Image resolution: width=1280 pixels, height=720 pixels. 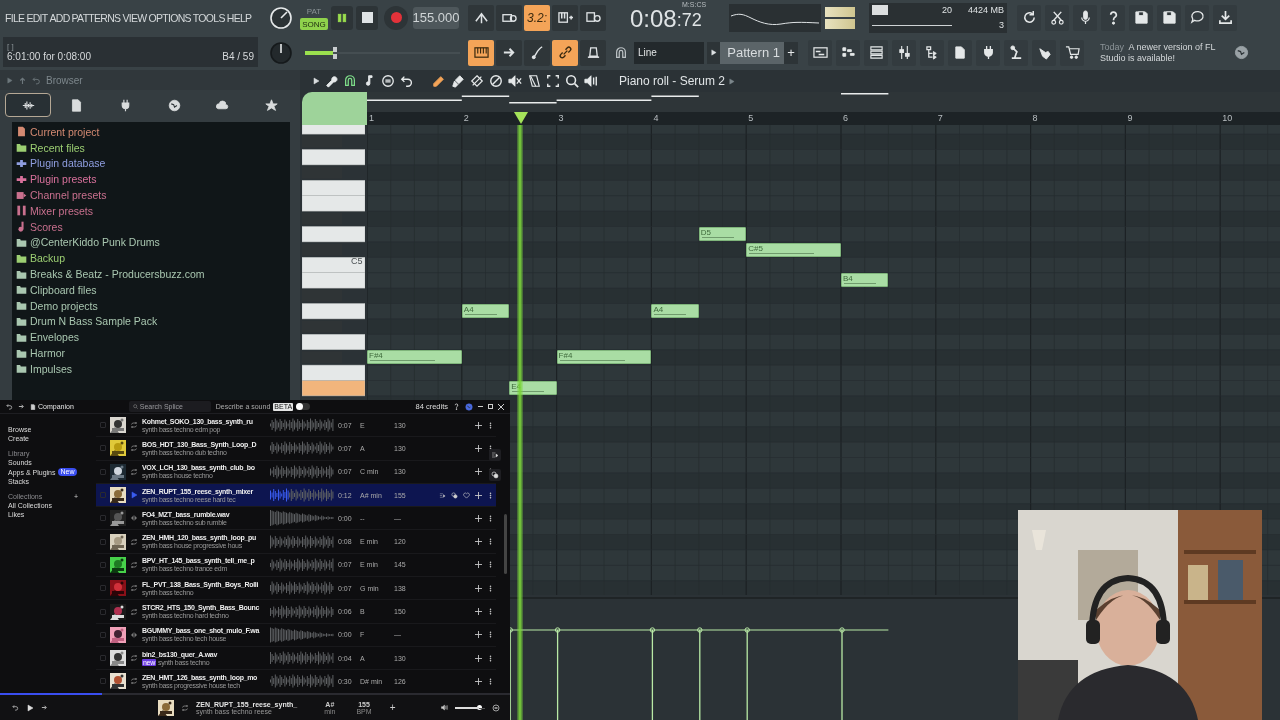 I want to click on display-toggle: 3.2:, so click(x=537, y=17).